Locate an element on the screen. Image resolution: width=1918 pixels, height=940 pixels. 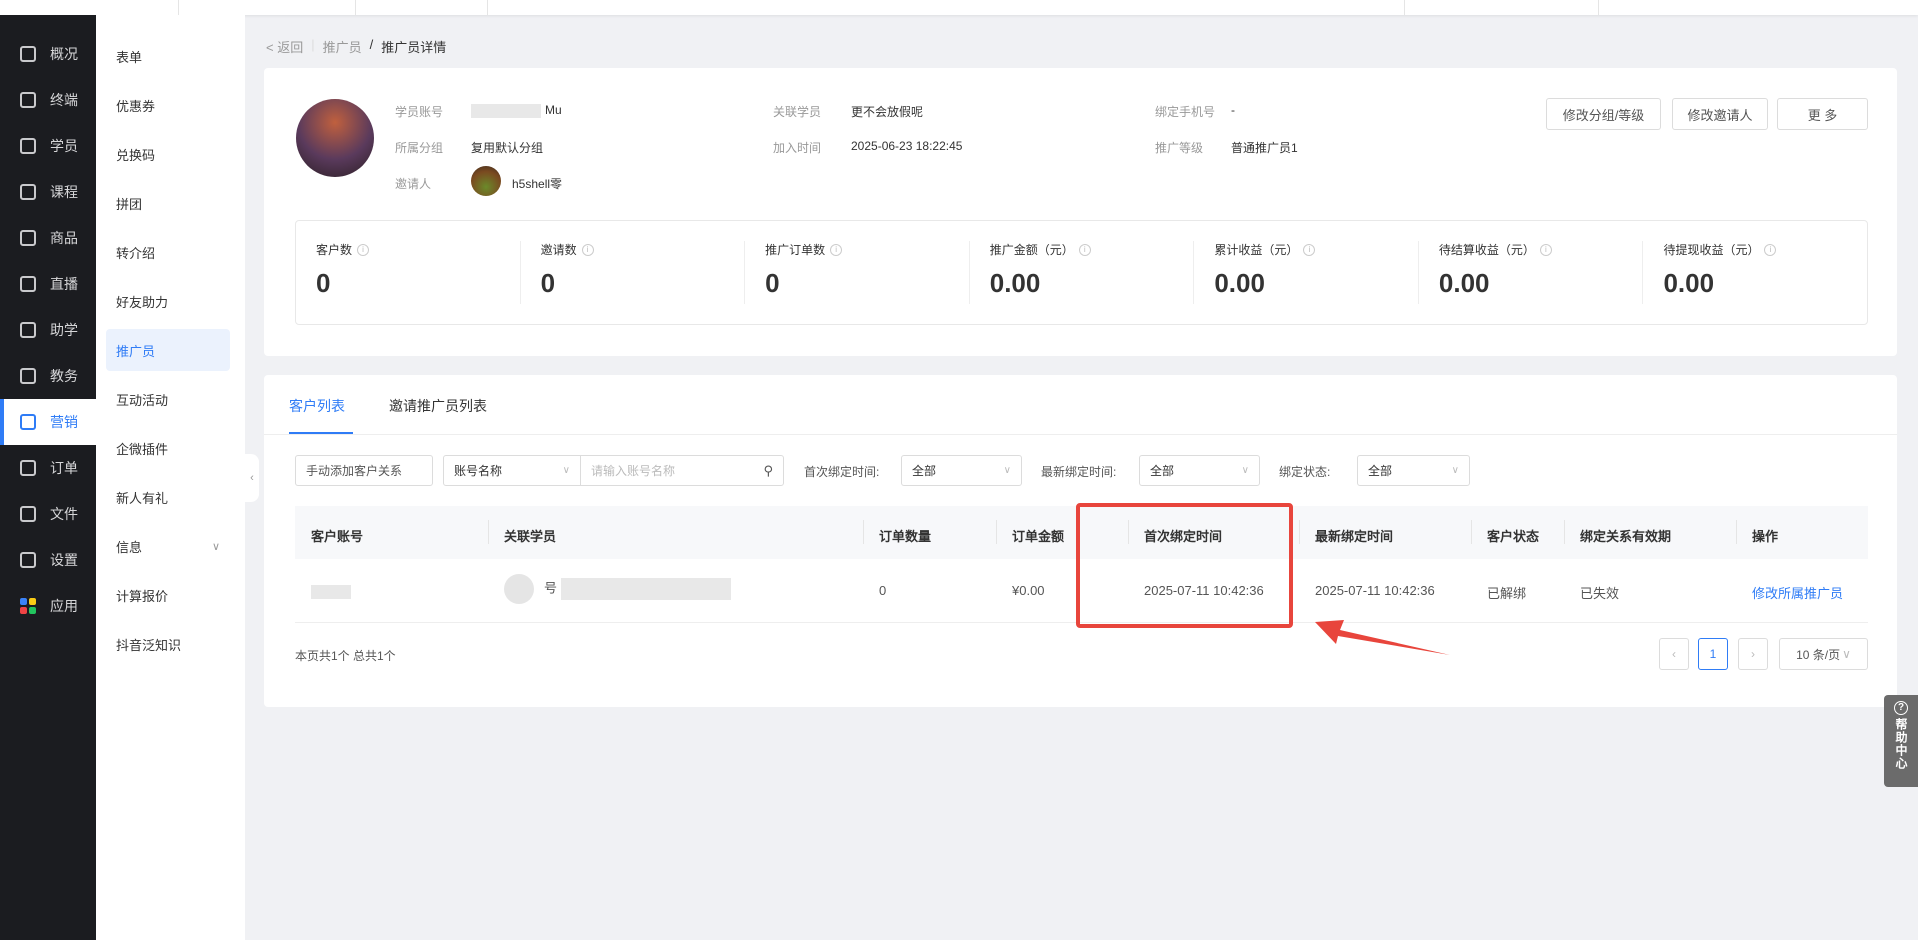
stat-label: 待结算收益（元） is located at coordinates (1486, 250).